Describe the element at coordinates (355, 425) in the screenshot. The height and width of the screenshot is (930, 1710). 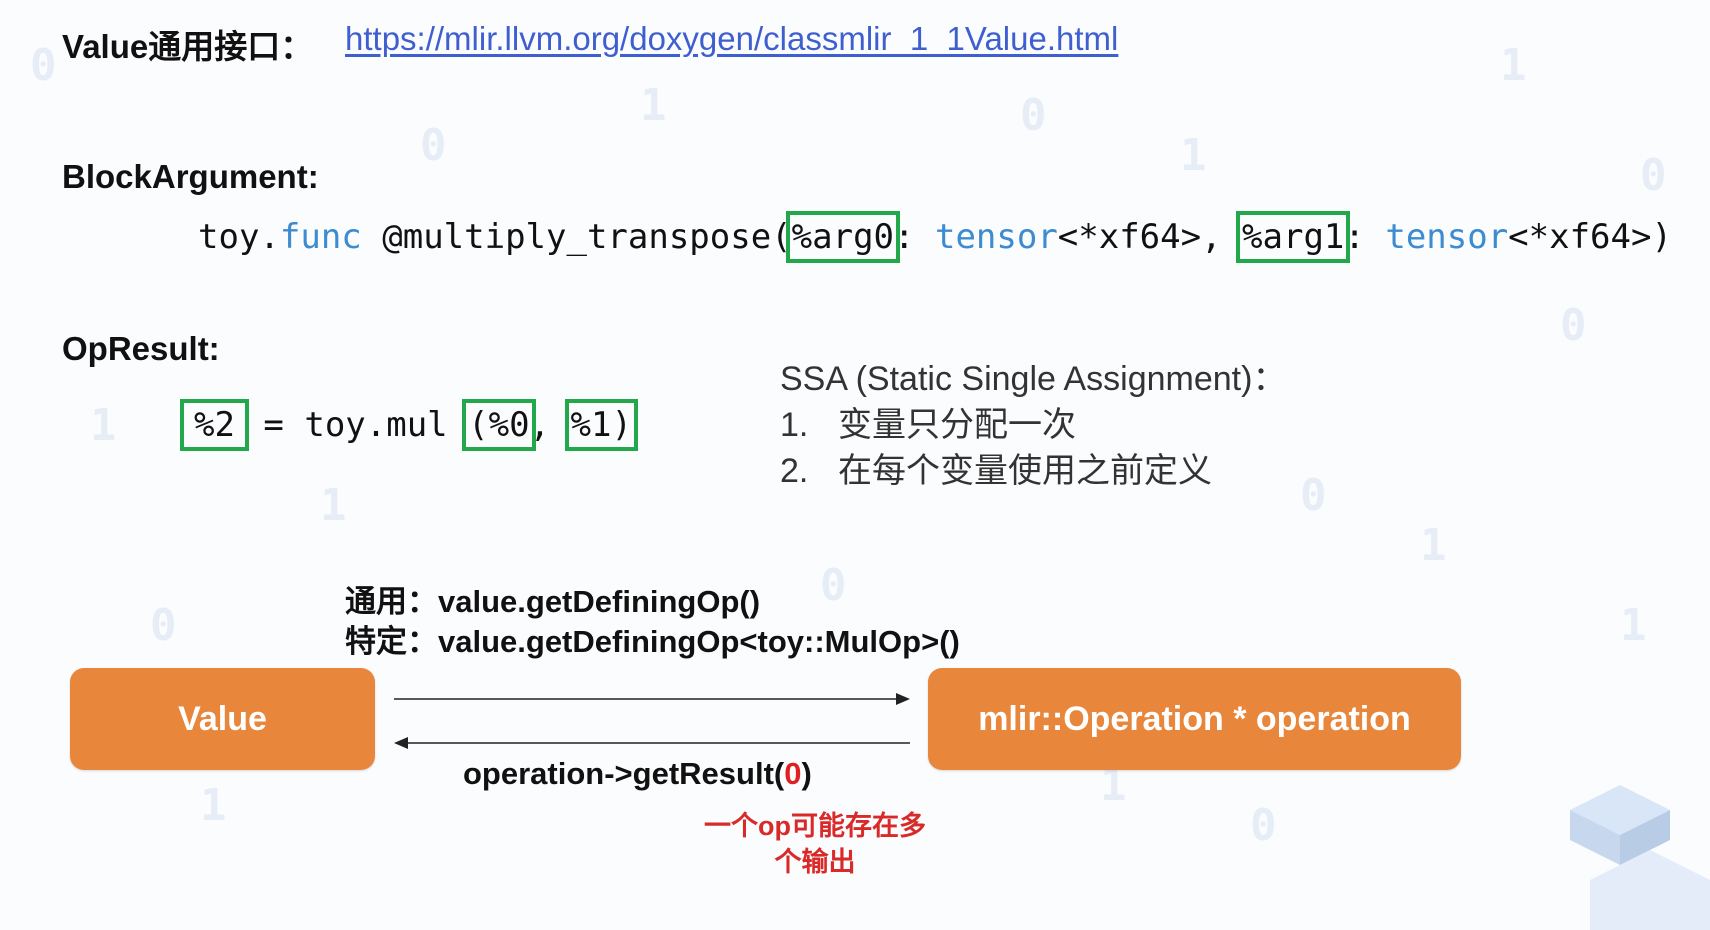
I see `mul-assign: = toy.mul` at that location.